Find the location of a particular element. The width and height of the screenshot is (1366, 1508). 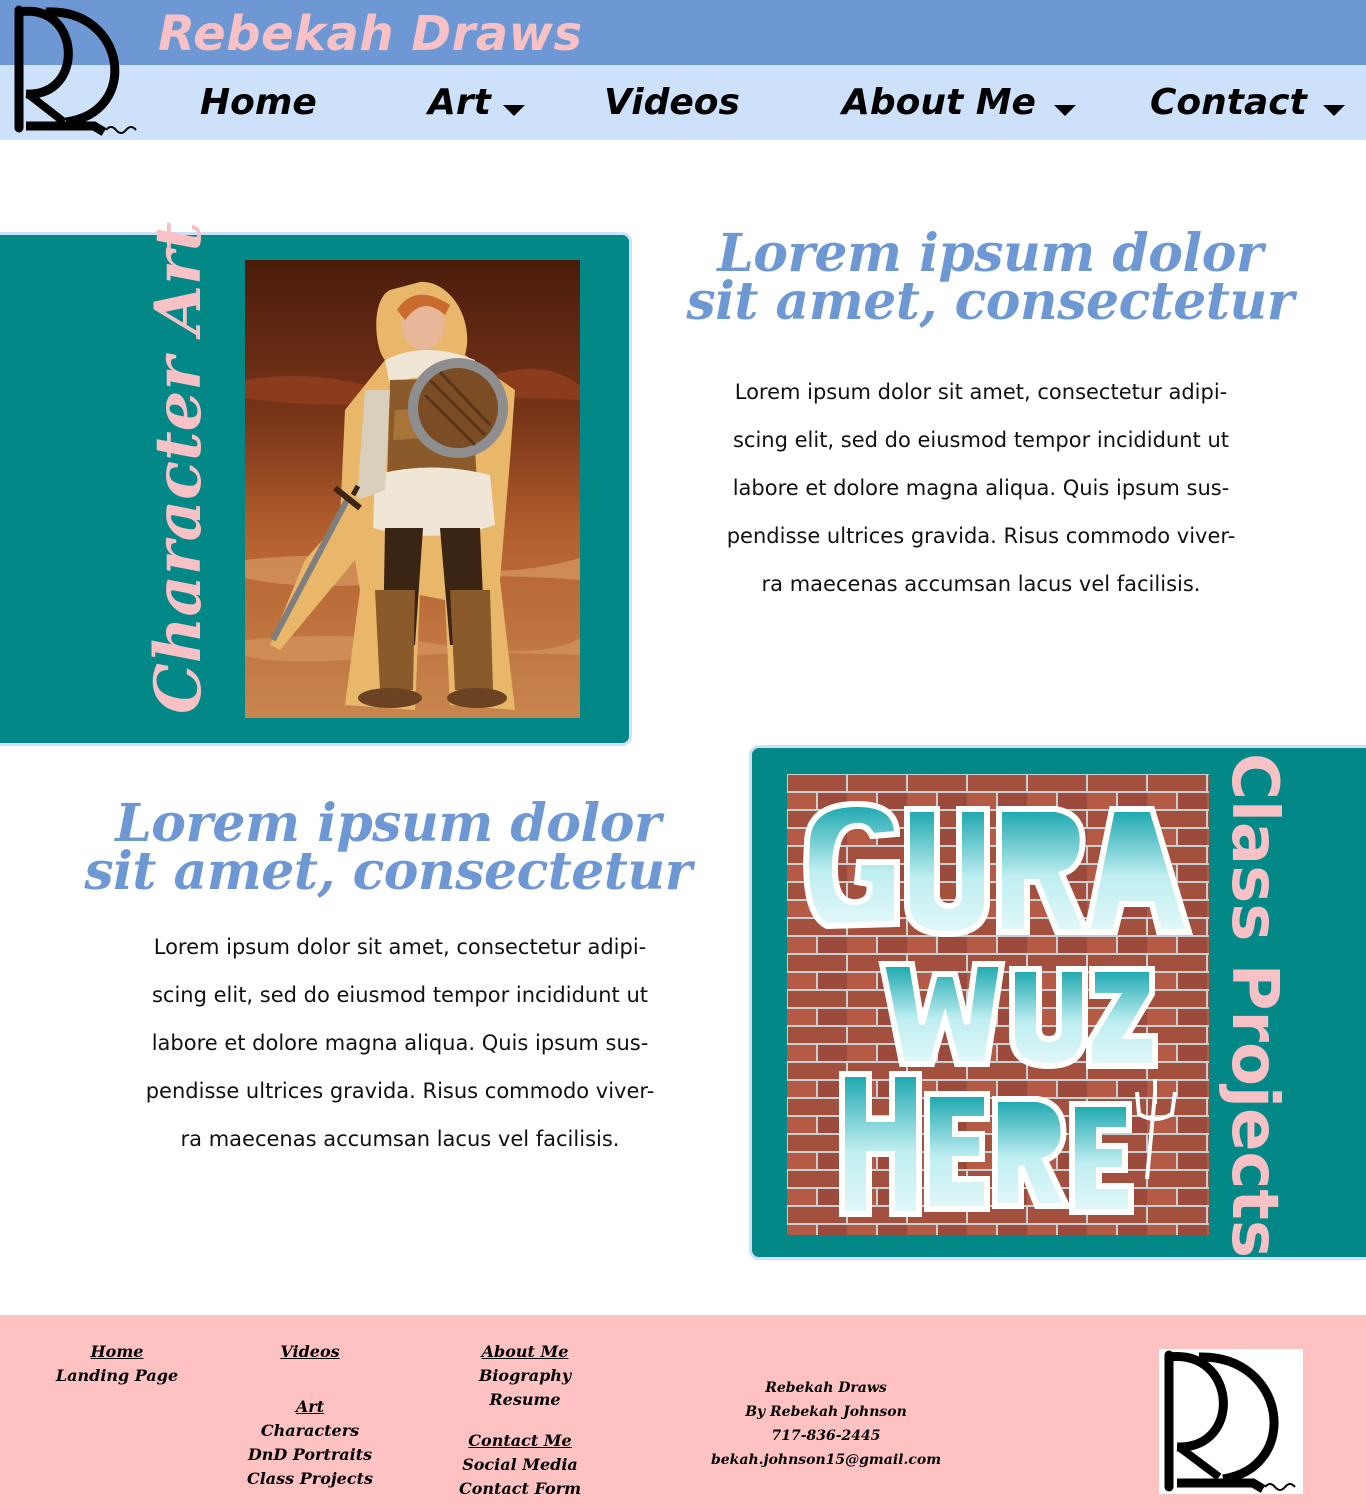

footer-class-projects-link: Class Projects is located at coordinates (310, 1479).